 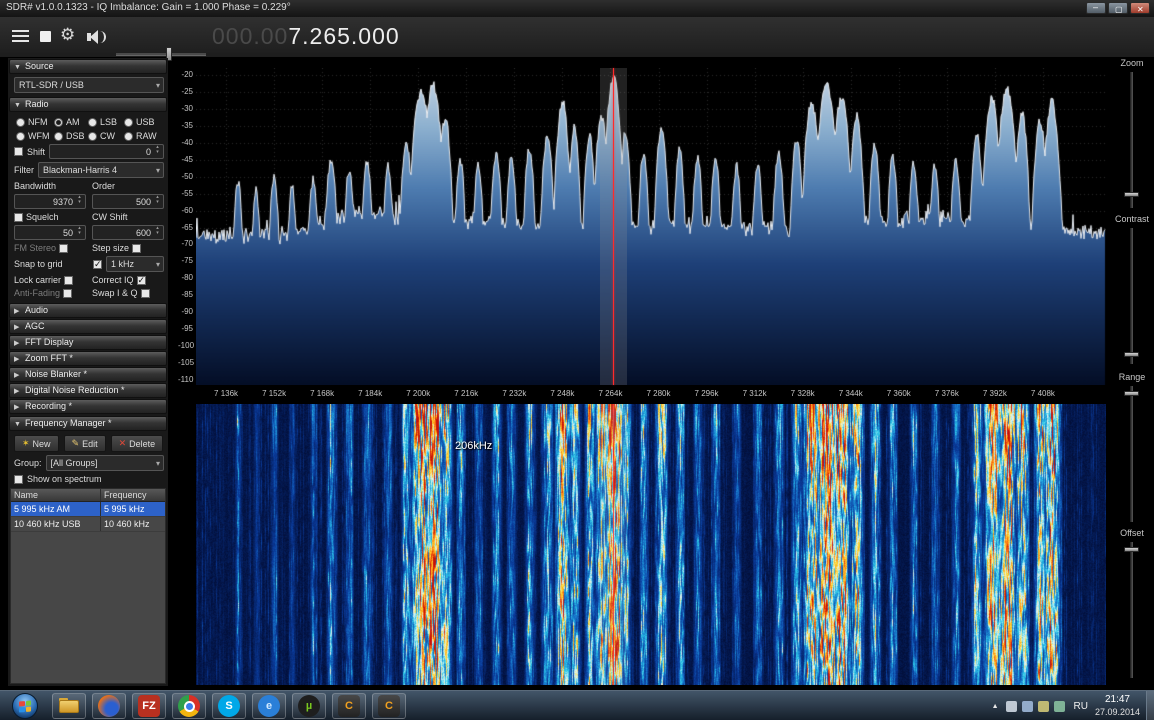 I want to click on frequency-display: 000.007.265.000, so click(x=306, y=36).